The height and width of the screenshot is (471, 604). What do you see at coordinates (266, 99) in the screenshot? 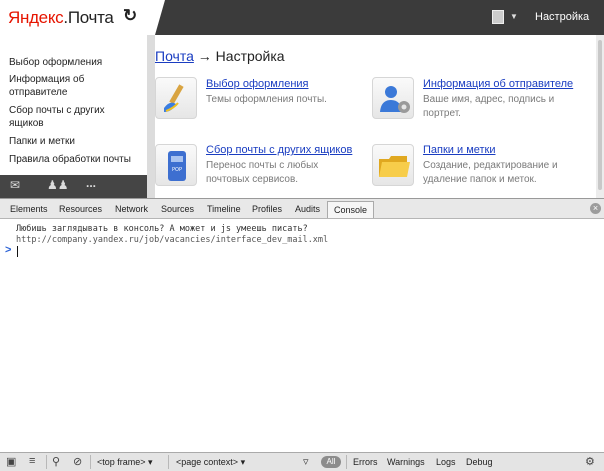
I see `card-desc-theme: Темы оформления почты.` at bounding box center [266, 99].